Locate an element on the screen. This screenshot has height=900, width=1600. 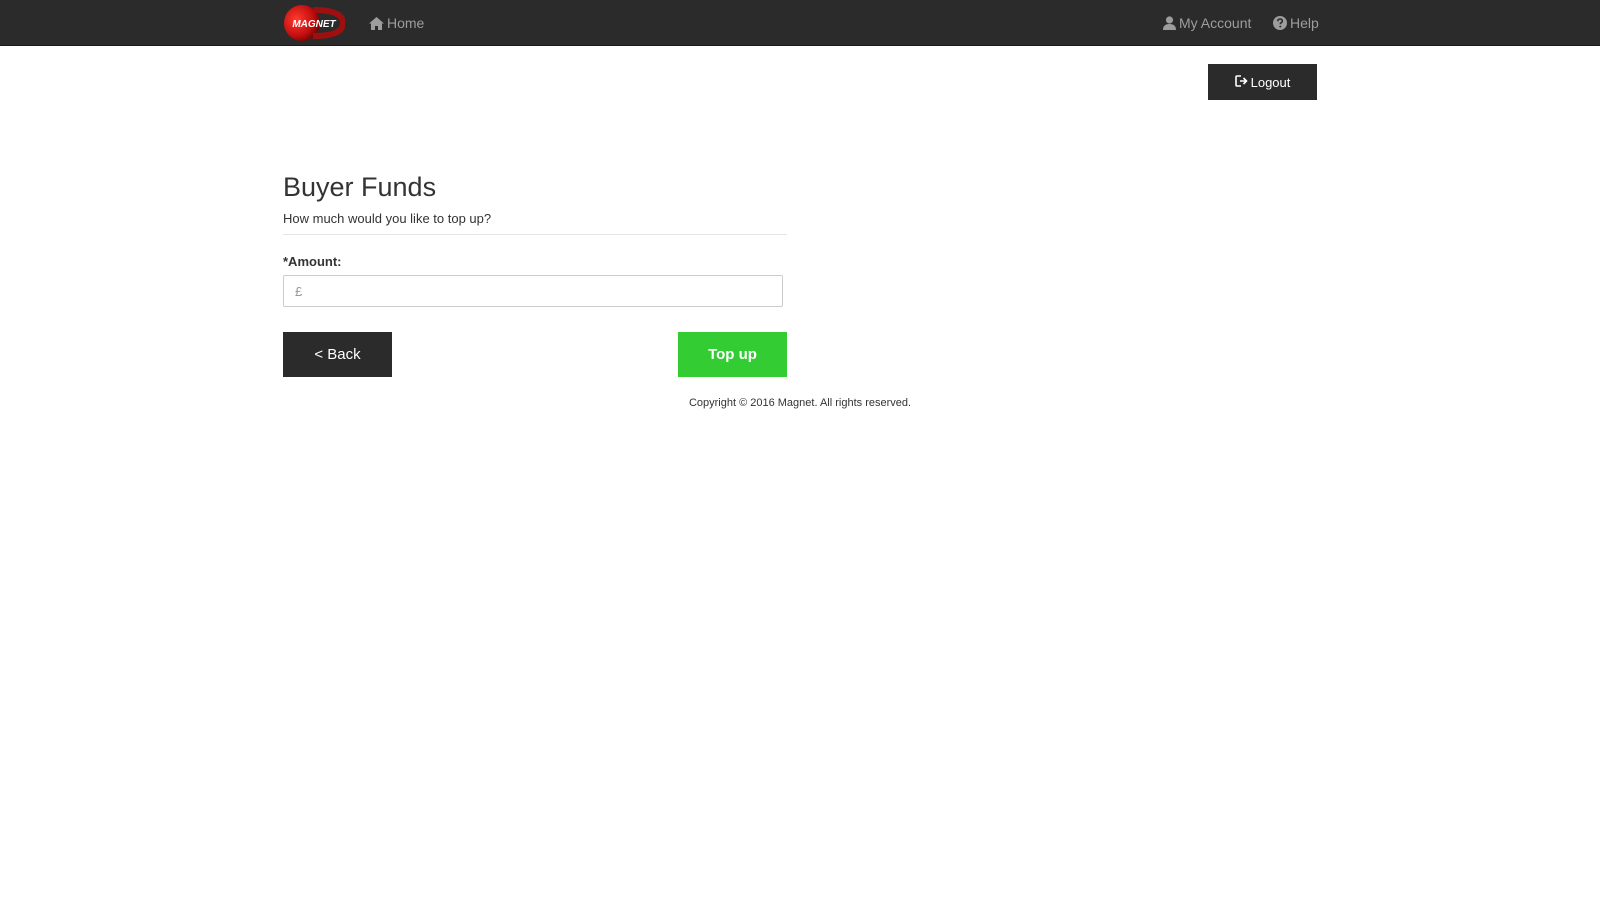
top-navbar: MAGNET Home My Account Help is located at coordinates (800, 23).